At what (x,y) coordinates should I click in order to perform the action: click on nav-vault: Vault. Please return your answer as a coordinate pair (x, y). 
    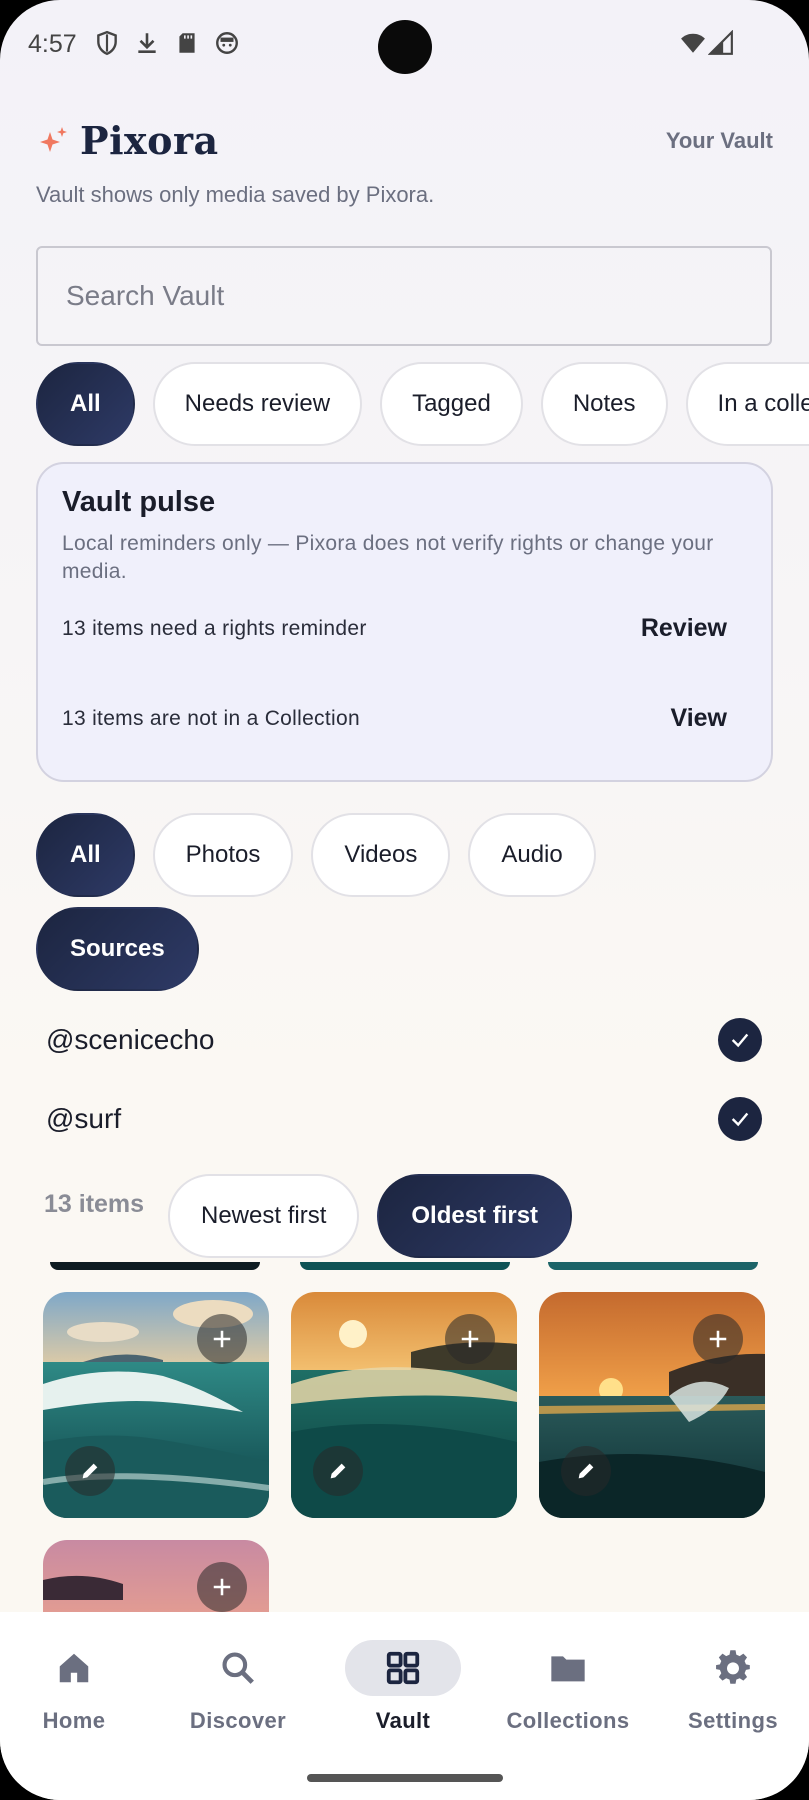
    Looking at the image, I should click on (403, 1673).